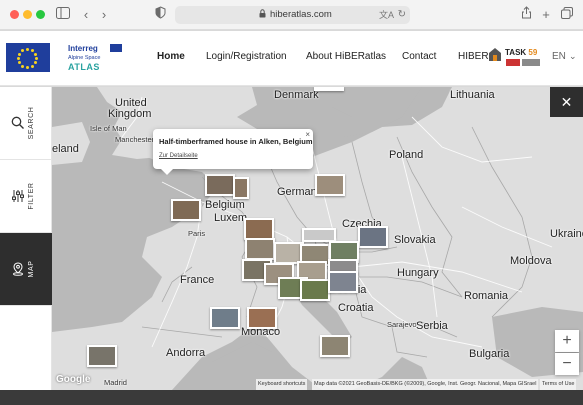  Describe the element at coordinates (73, 379) in the screenshot. I see `google-logo: Google` at that location.